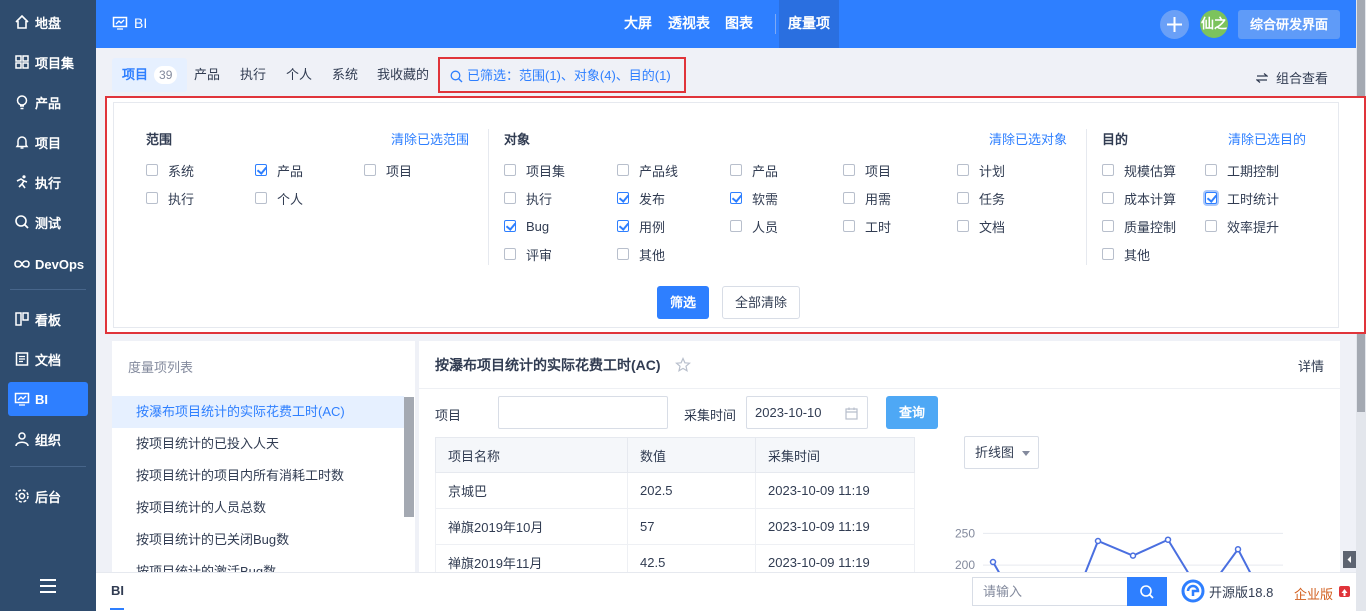 The image size is (1366, 611). I want to click on combine-view-button: 组合查看, so click(1291, 77).